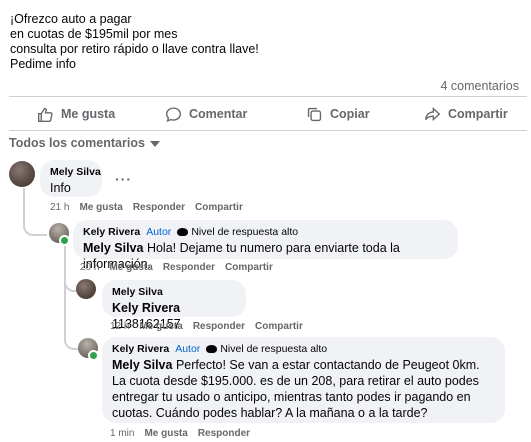 The width and height of the screenshot is (531, 442). What do you see at coordinates (77, 143) in the screenshot?
I see `sort-label: Todos los comentarios` at bounding box center [77, 143].